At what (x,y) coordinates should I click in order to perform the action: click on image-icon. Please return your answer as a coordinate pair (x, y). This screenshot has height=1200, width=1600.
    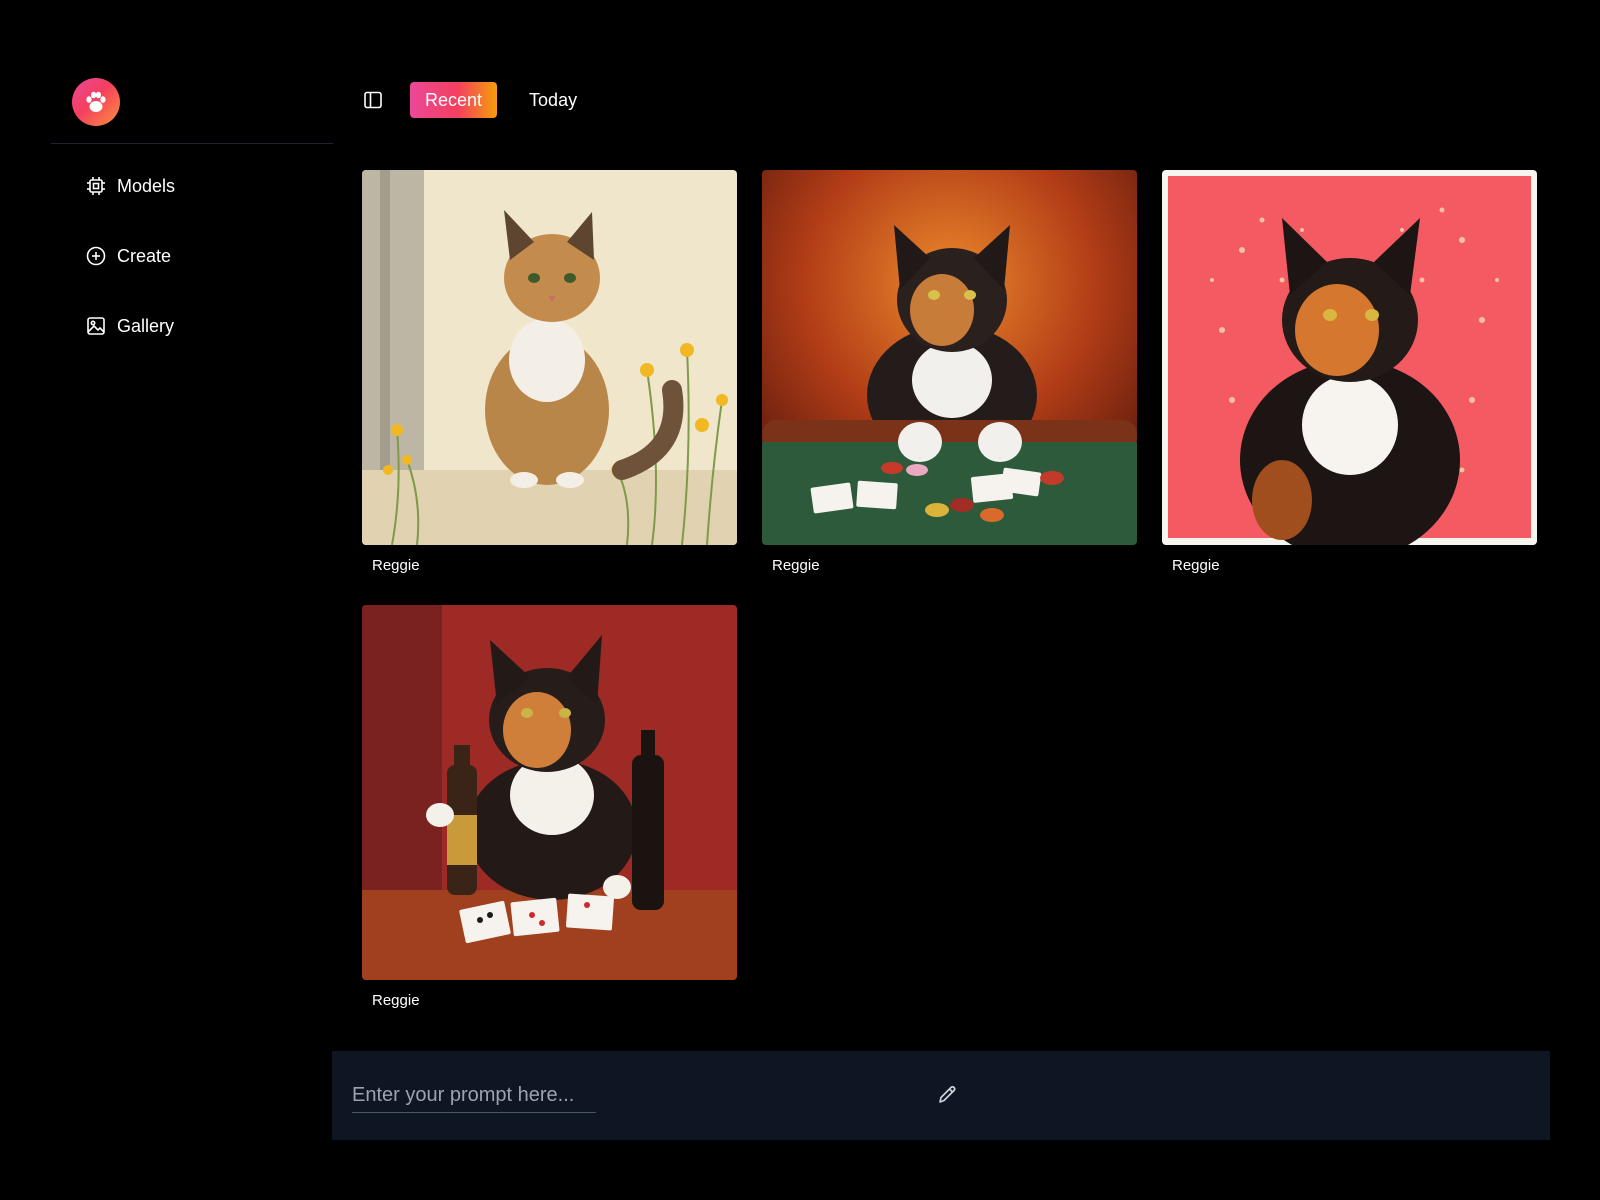
    Looking at the image, I should click on (96, 326).